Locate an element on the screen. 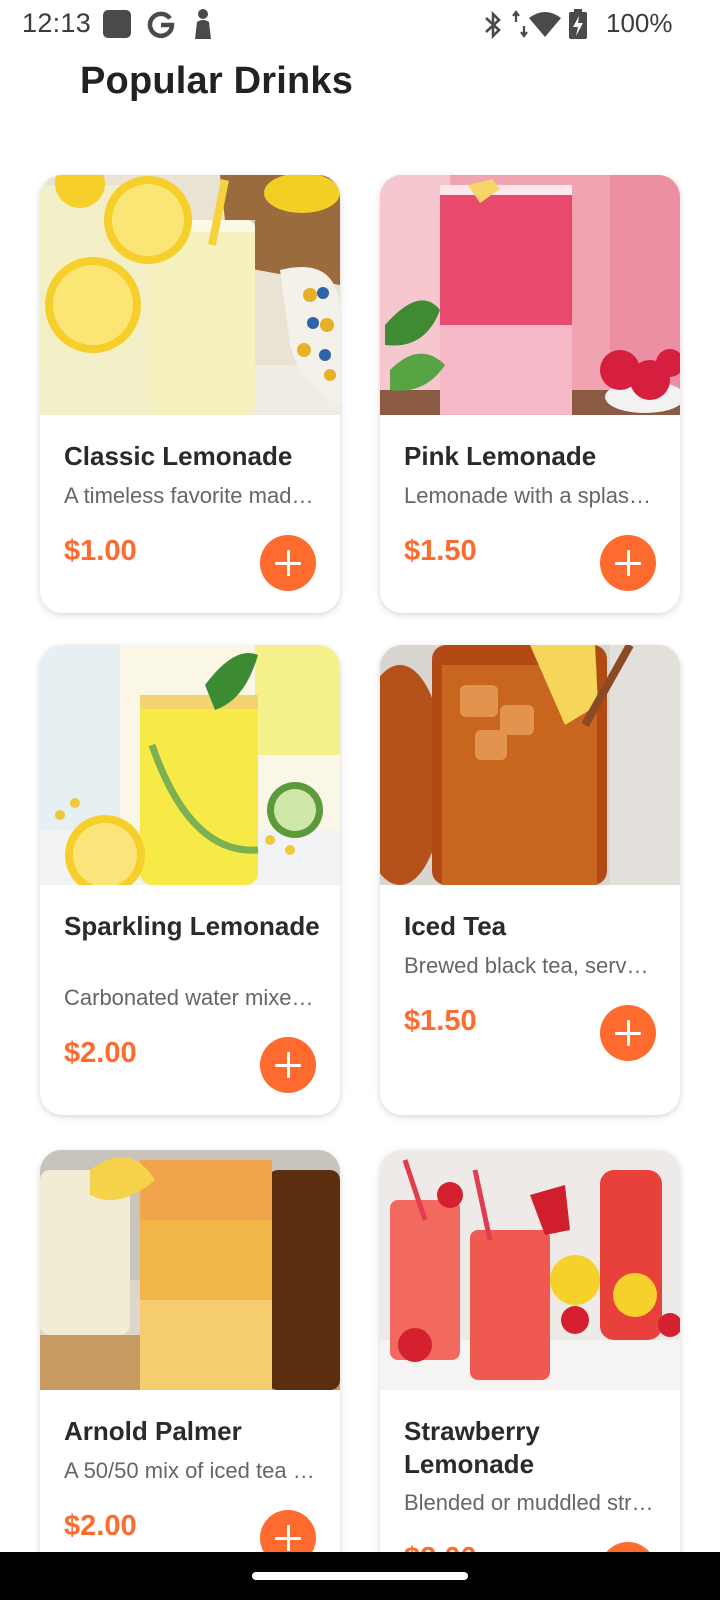 This screenshot has height=1600, width=720. drink-description: Brewed black tea, served over ice is located at coordinates (532, 965).